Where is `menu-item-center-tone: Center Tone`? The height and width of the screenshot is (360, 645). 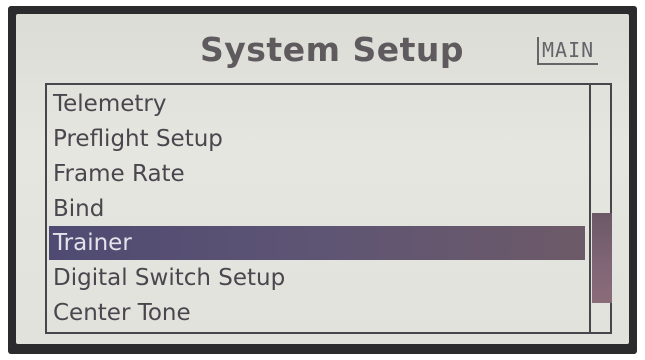
menu-item-center-tone: Center Tone is located at coordinates (317, 313).